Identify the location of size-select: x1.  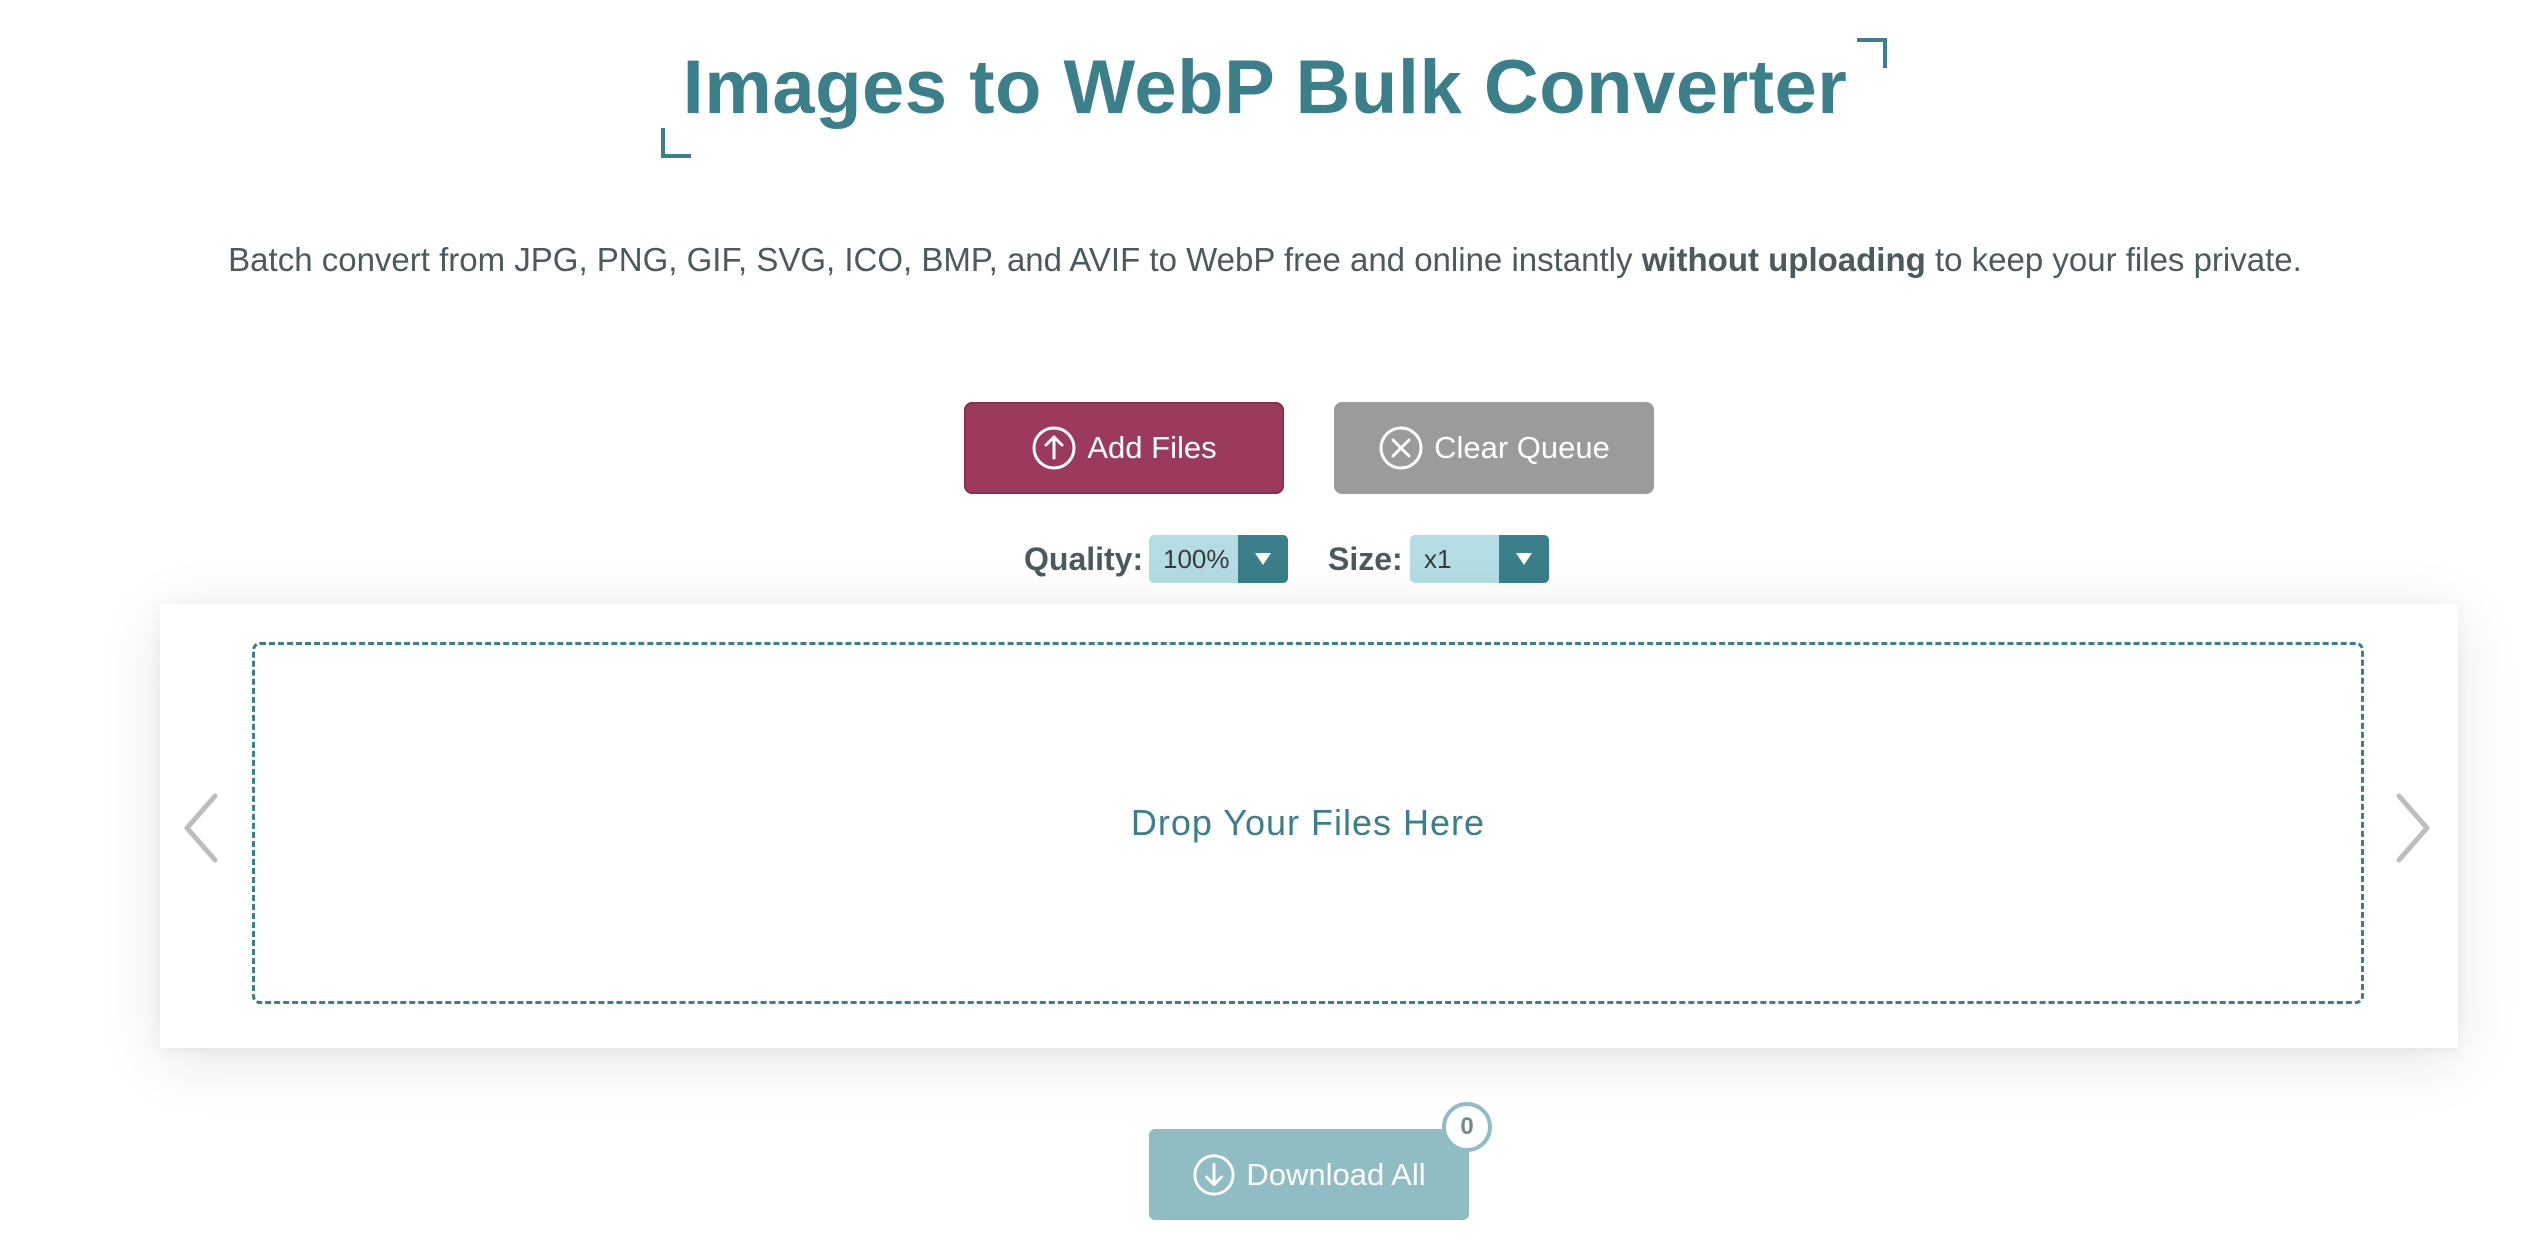
(1479, 559).